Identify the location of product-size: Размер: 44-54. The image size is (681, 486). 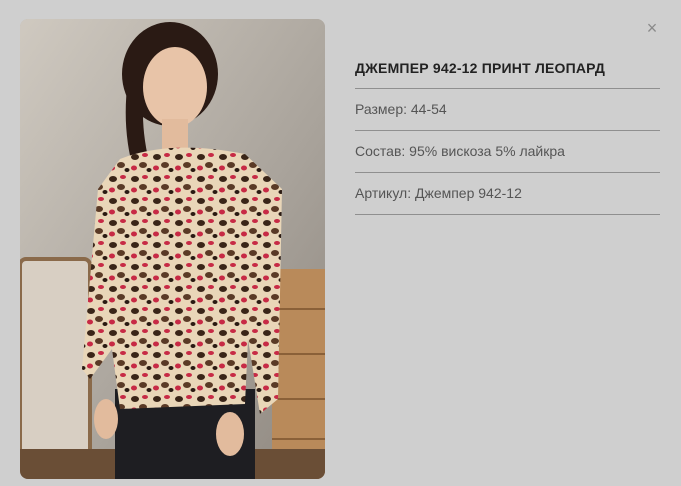
(507, 110).